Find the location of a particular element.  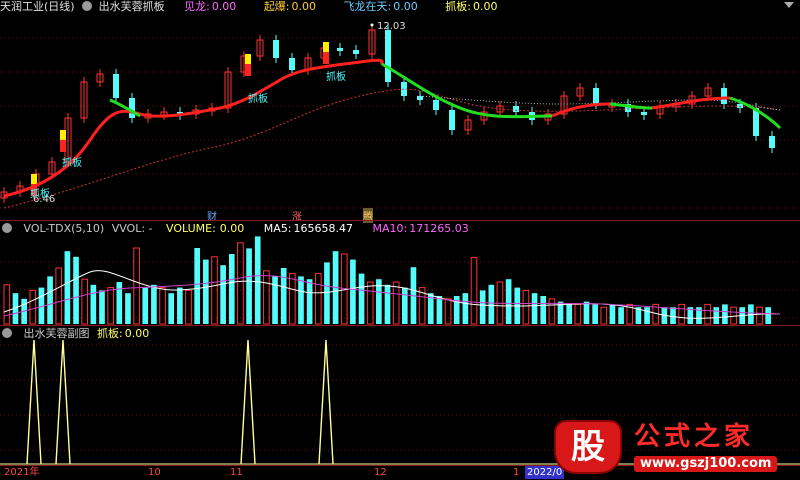

xaxis-label-12: 12 is located at coordinates (380, 472).